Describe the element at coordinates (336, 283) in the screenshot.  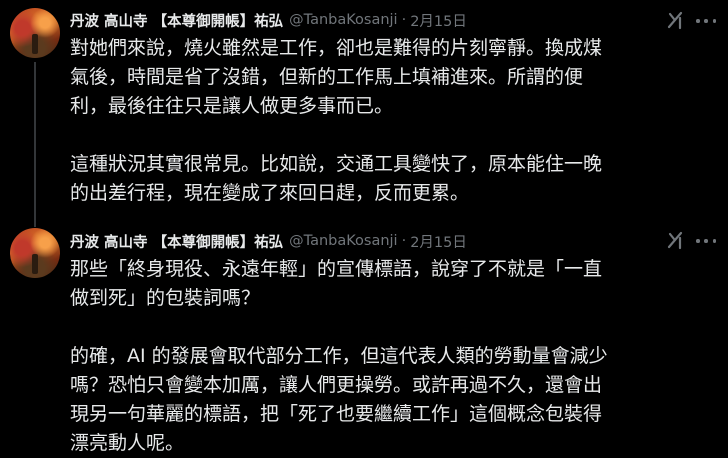
I see `tweet-paragraph: 那些「終身現役、永遠年輕」的宣傳標語，說穿了不就是「一直 做到死」的包裝詞嗎？` at that location.